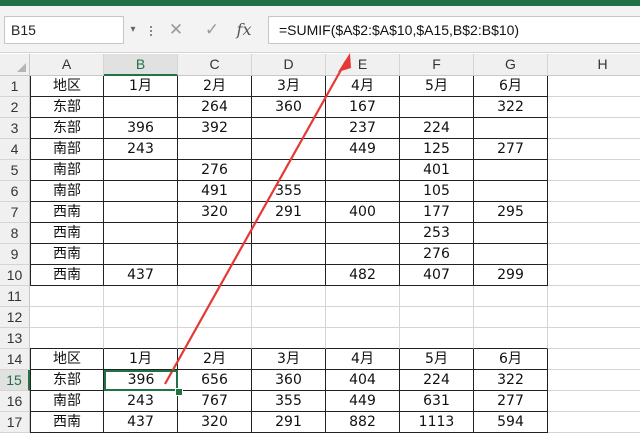 Image resolution: width=640 pixels, height=446 pixels. Describe the element at coordinates (15, 359) in the screenshot. I see `row-header-14: 14` at that location.